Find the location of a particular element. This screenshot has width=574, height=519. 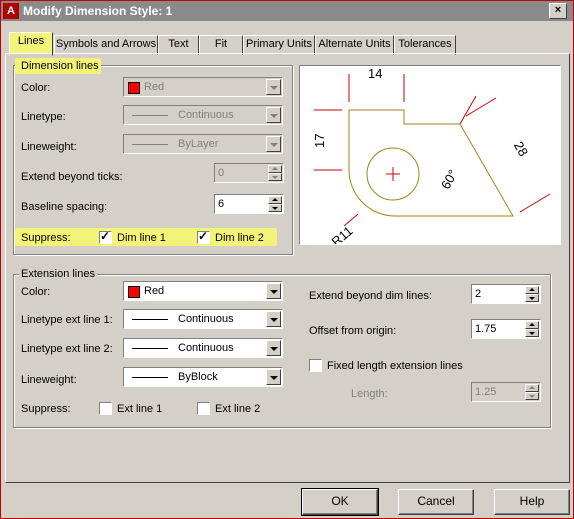

part-outline is located at coordinates (431, 163).